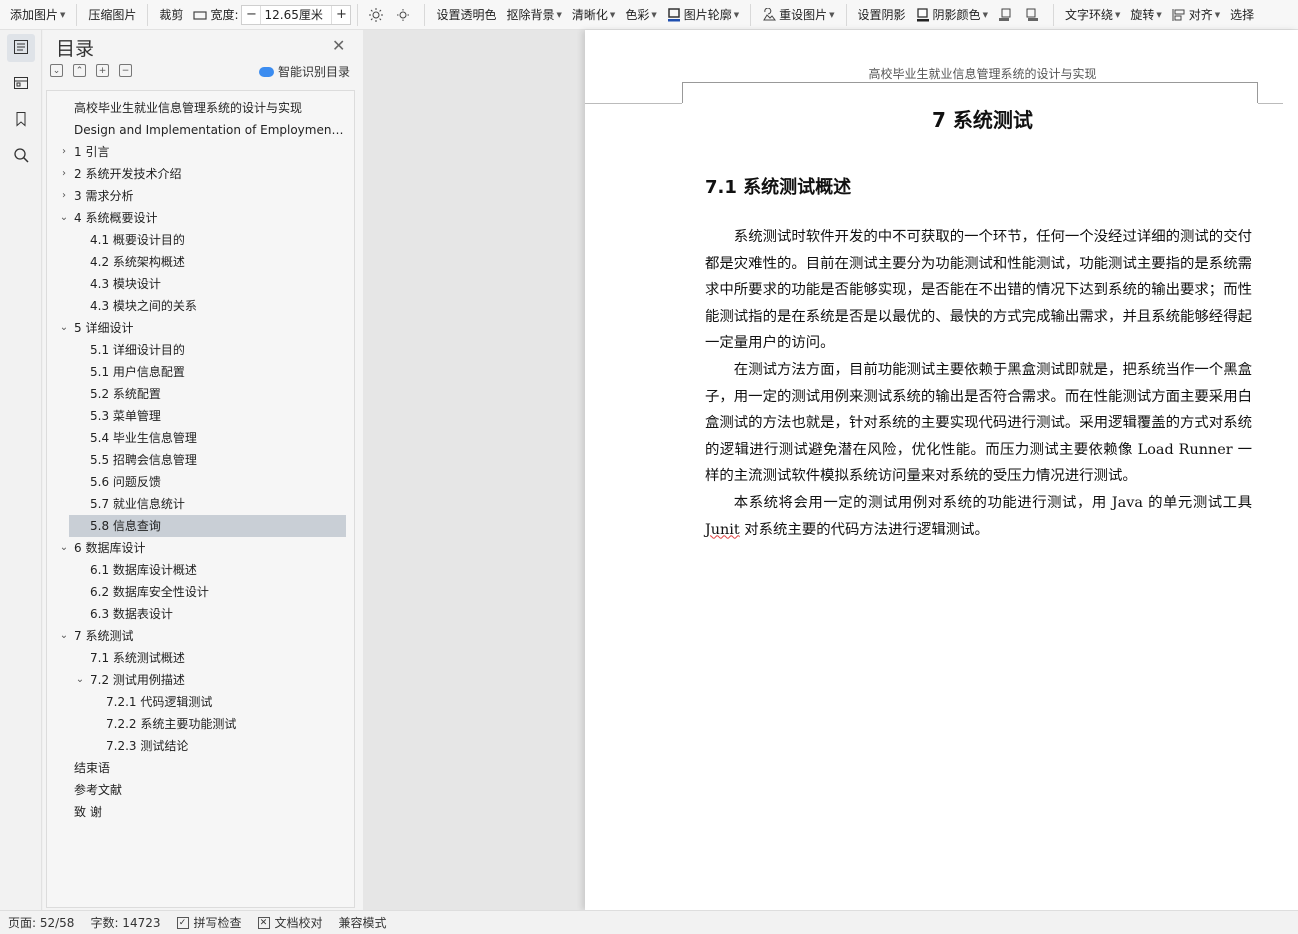 This screenshot has height=934, width=1298. Describe the element at coordinates (377, 15) in the screenshot. I see `brightness-increase-button` at that location.